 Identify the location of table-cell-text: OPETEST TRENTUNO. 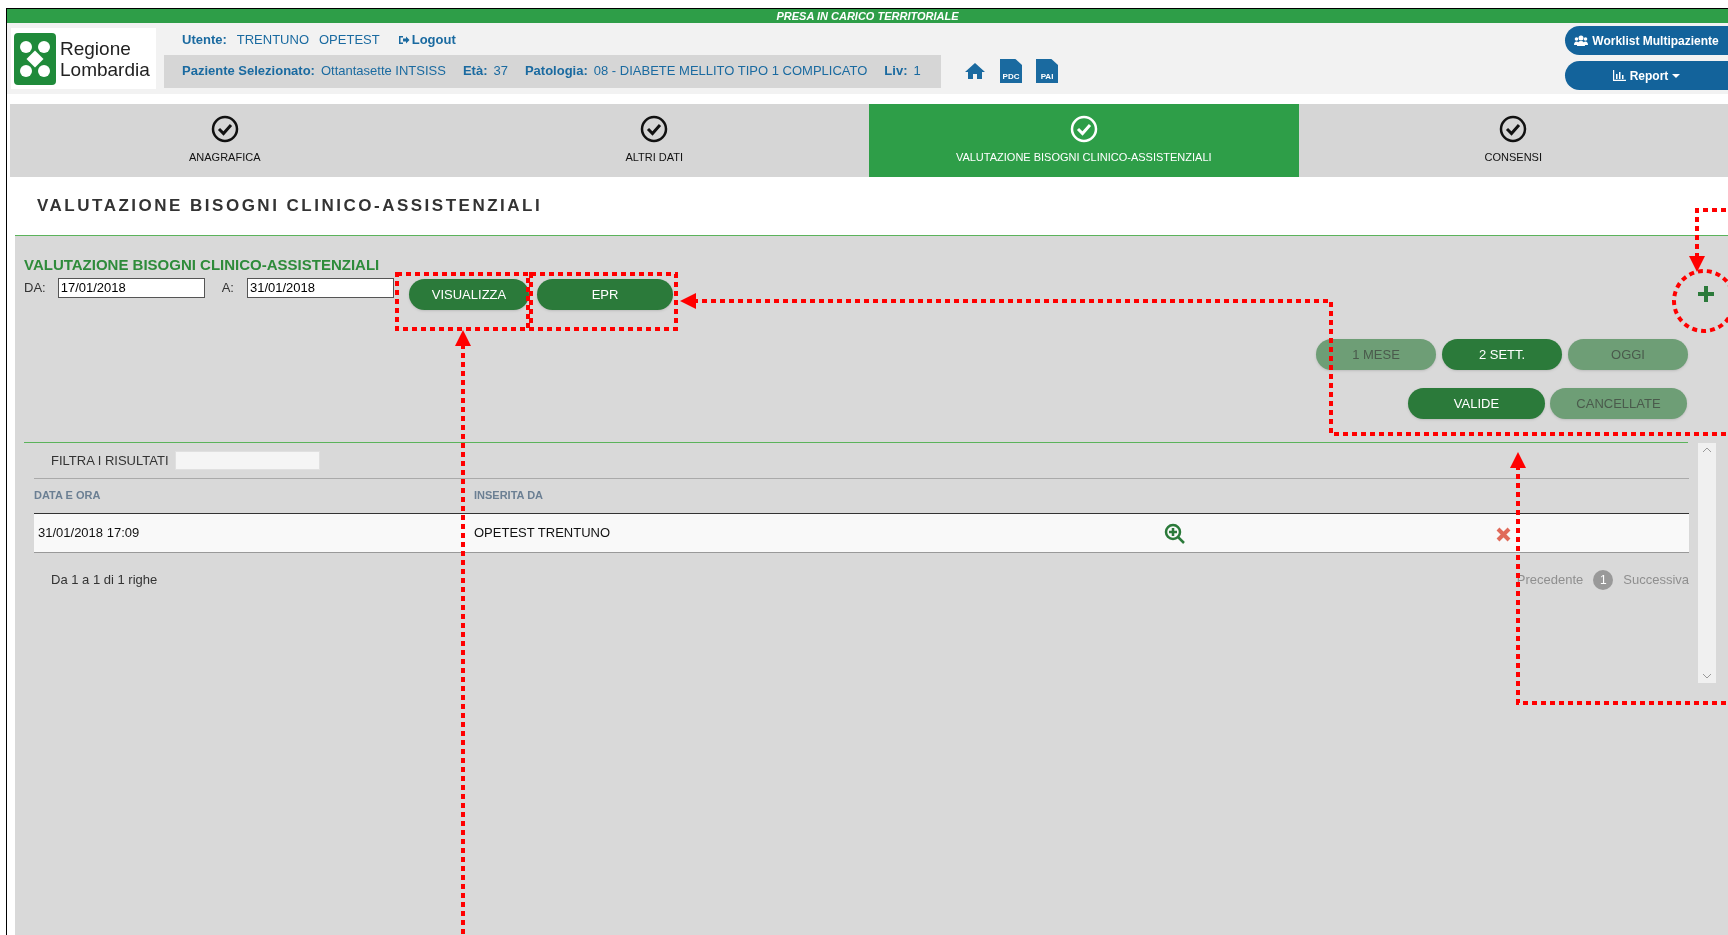
(543, 532).